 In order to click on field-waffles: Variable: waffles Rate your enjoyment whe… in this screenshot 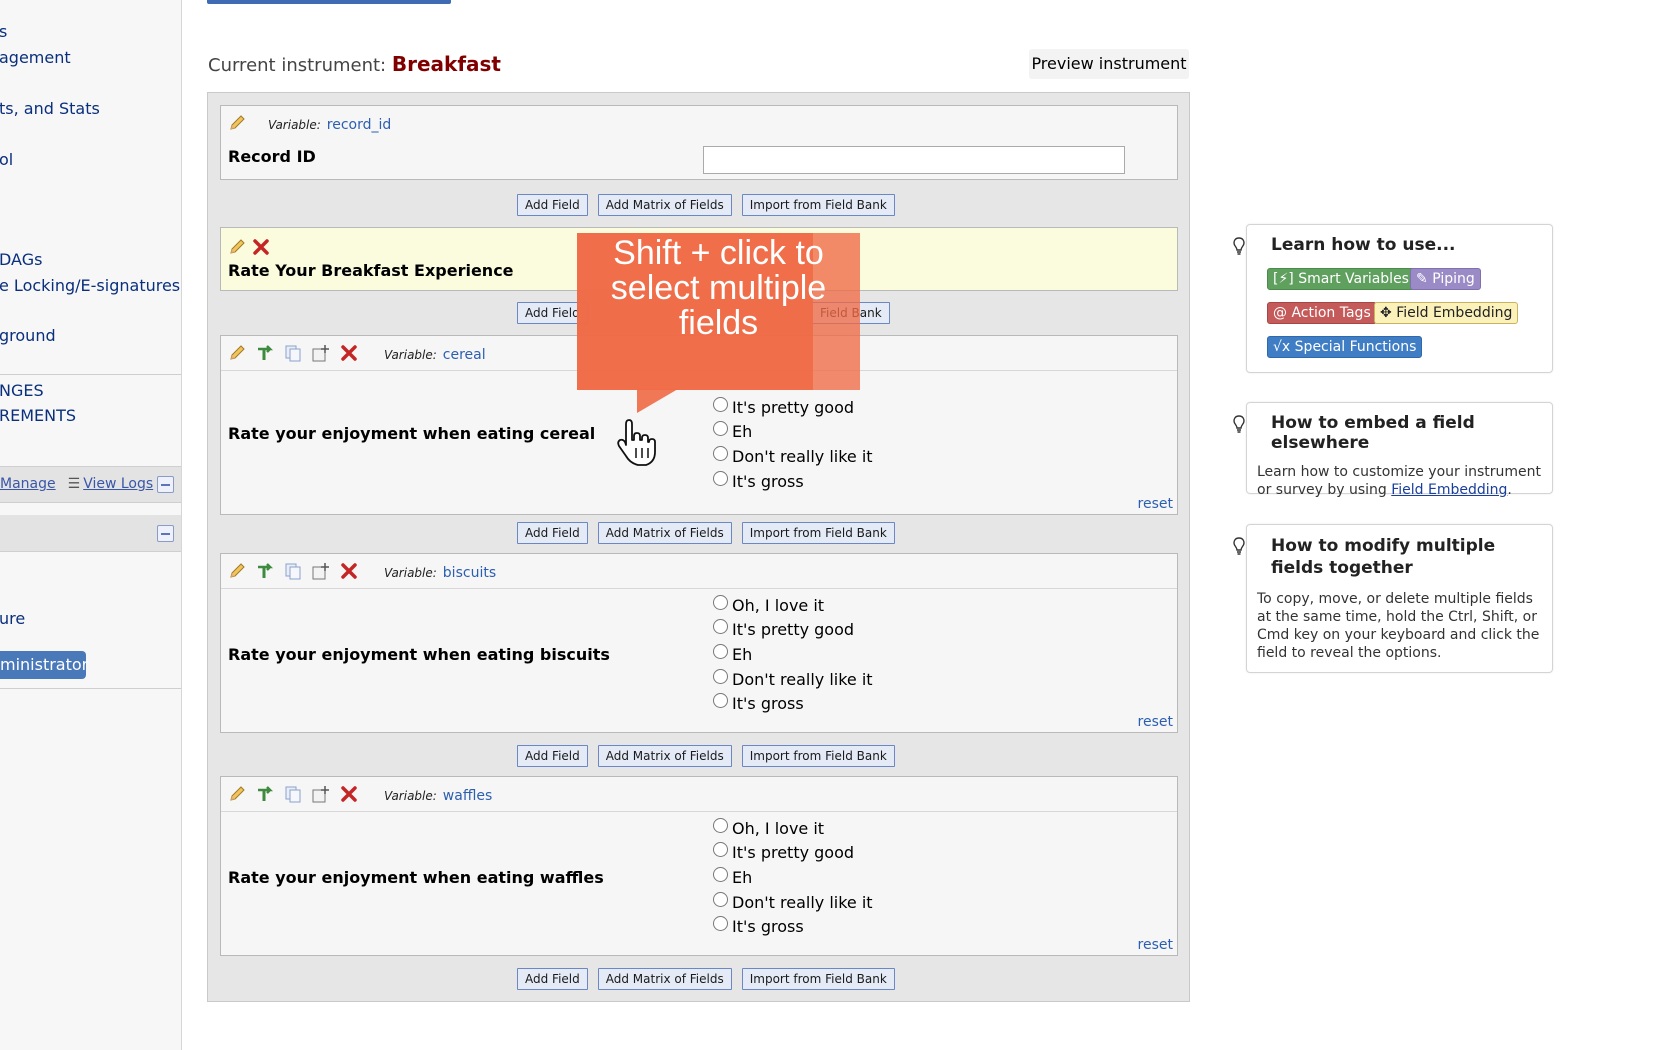, I will do `click(699, 866)`.